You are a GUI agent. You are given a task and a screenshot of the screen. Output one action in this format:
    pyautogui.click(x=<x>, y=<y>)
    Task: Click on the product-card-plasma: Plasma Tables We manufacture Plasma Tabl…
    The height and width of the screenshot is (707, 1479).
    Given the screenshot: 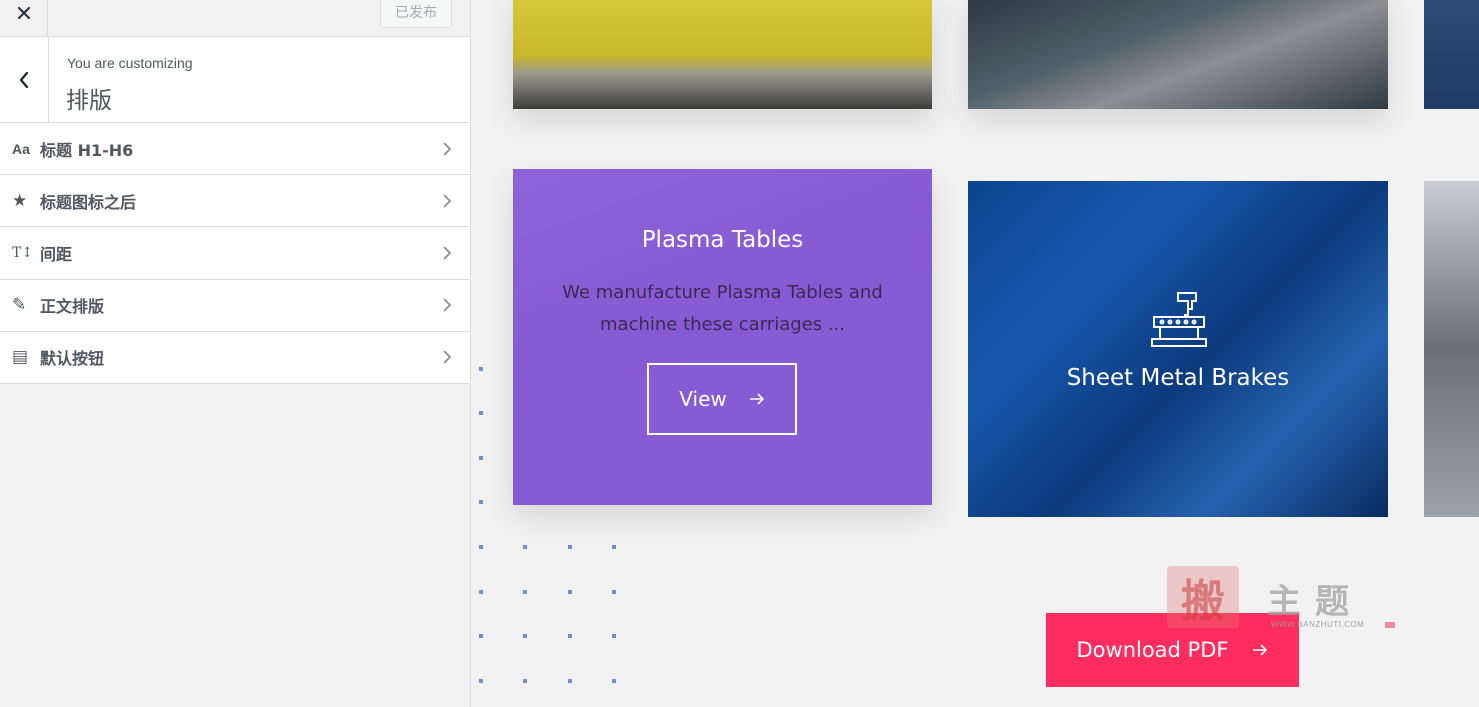 What is the action you would take?
    pyautogui.click(x=722, y=337)
    